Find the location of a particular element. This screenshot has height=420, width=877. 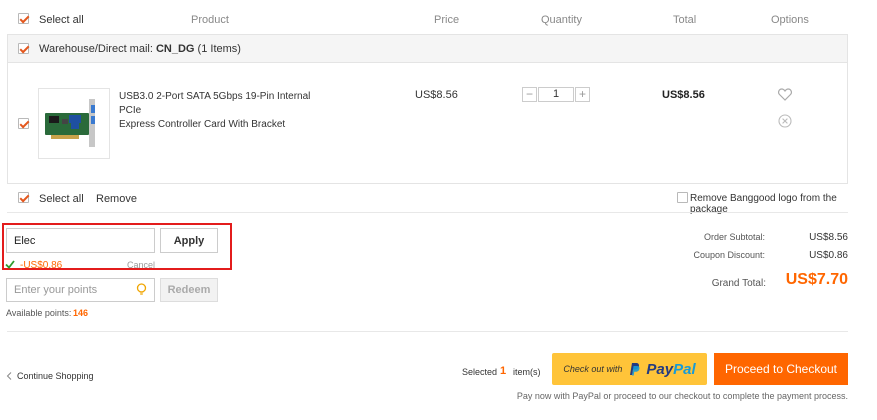

proceed-to-checkout-button: Proceed to Checkout is located at coordinates (781, 369).